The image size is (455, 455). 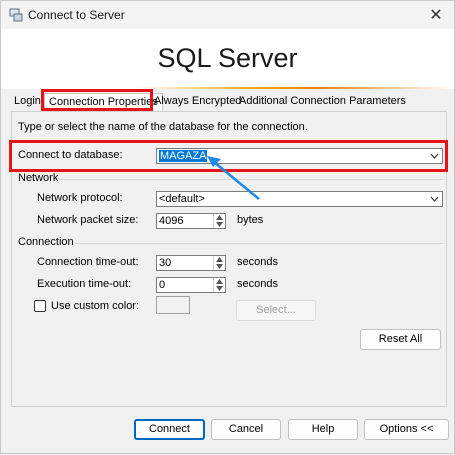 What do you see at coordinates (95, 306) in the screenshot?
I see `use-custom-color-label: Use custom color:` at bounding box center [95, 306].